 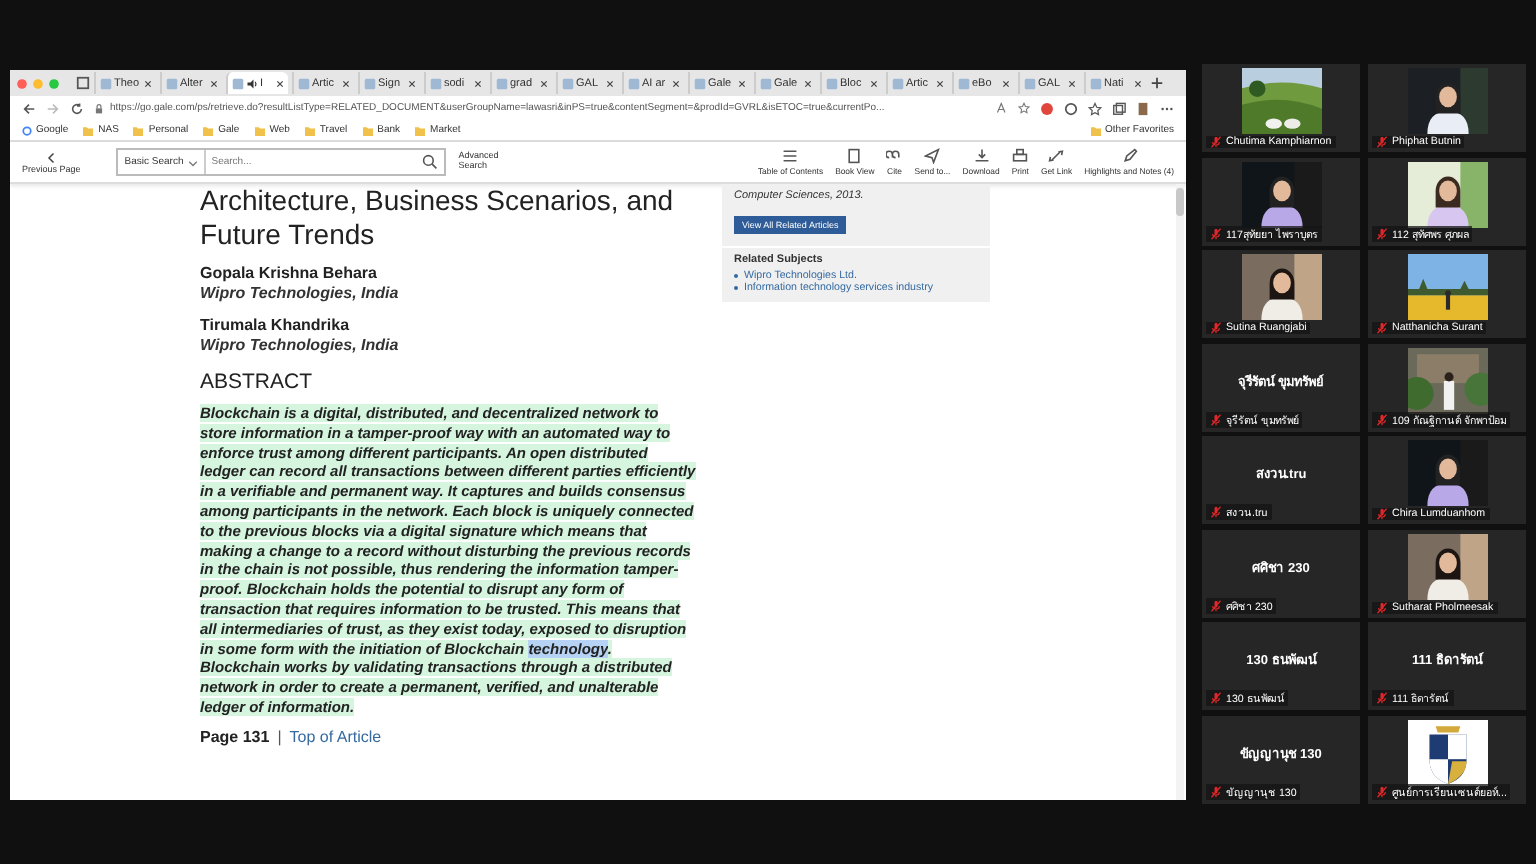 What do you see at coordinates (981, 156) in the screenshot?
I see `download-icon` at bounding box center [981, 156].